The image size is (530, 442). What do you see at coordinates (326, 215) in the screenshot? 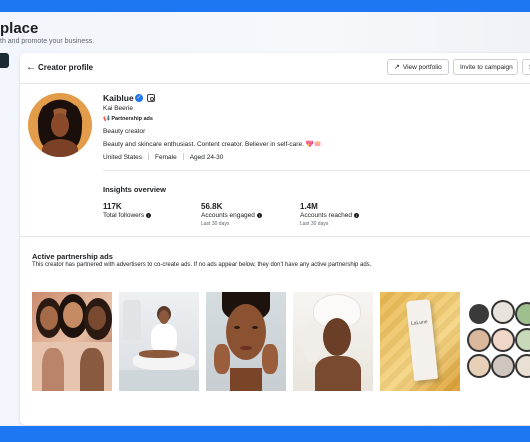
I see `metric-label: Accounts reached` at bounding box center [326, 215].